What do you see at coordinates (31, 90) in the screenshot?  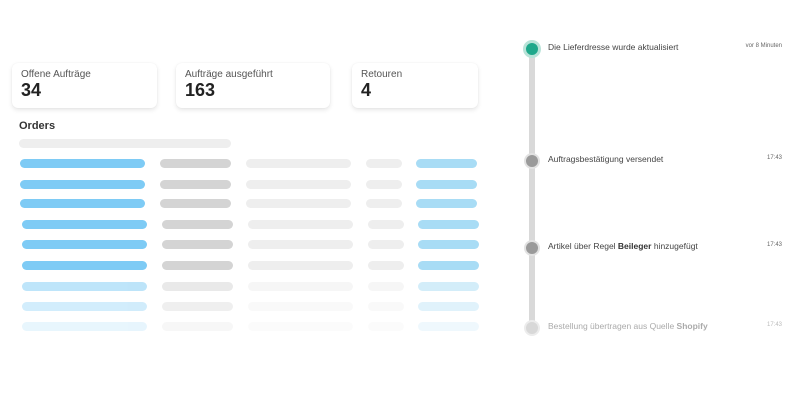 I see `stat-value: 34` at bounding box center [31, 90].